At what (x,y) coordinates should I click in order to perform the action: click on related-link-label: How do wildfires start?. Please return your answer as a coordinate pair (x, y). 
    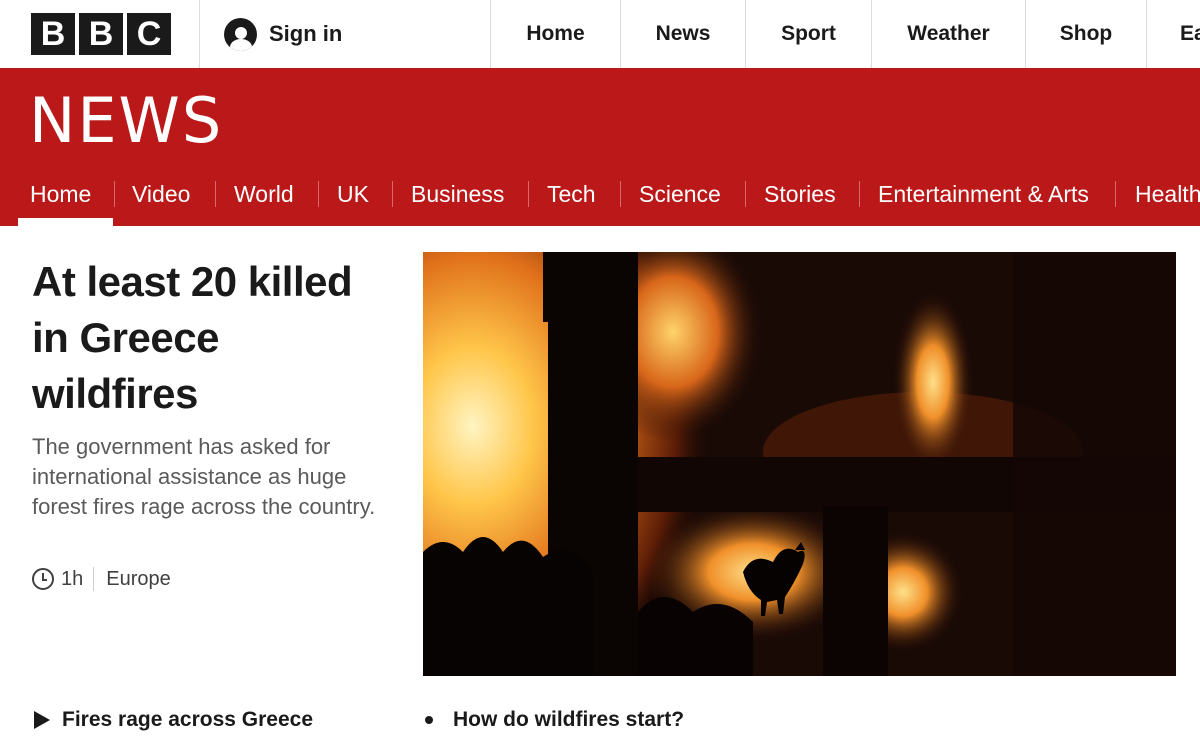
    Looking at the image, I should click on (569, 719).